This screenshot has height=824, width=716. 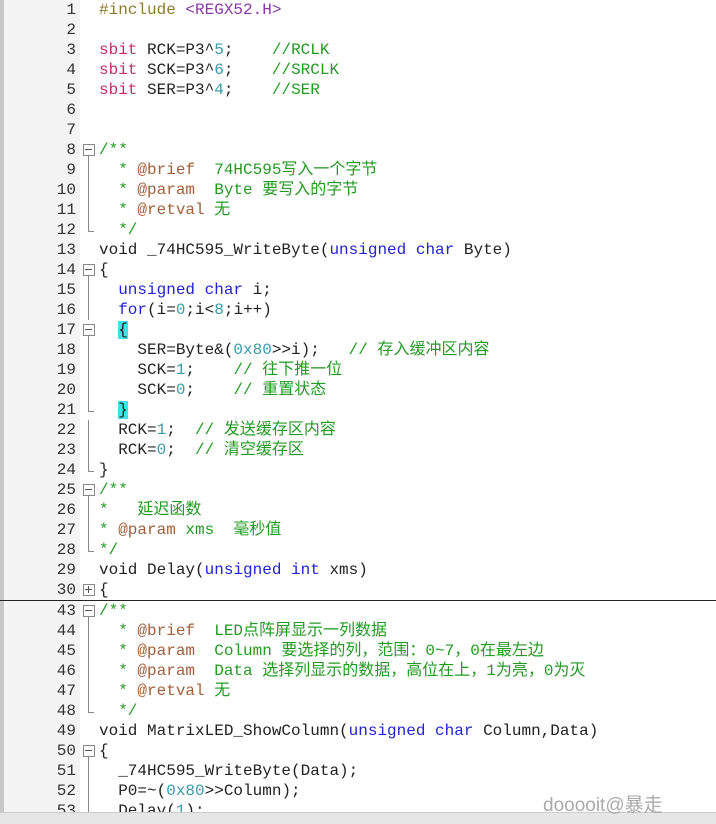 What do you see at coordinates (247, 310) in the screenshot?
I see `code-token: ;i++)` at bounding box center [247, 310].